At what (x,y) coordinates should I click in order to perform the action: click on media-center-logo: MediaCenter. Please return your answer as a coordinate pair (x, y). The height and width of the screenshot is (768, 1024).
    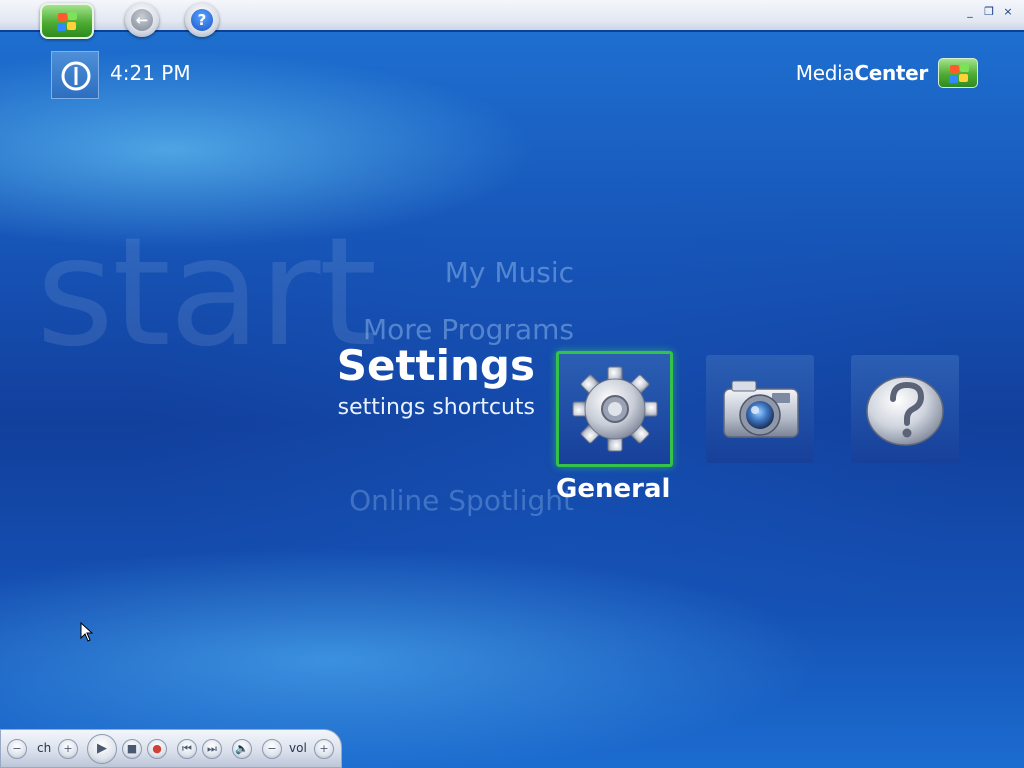
    Looking at the image, I should click on (887, 73).